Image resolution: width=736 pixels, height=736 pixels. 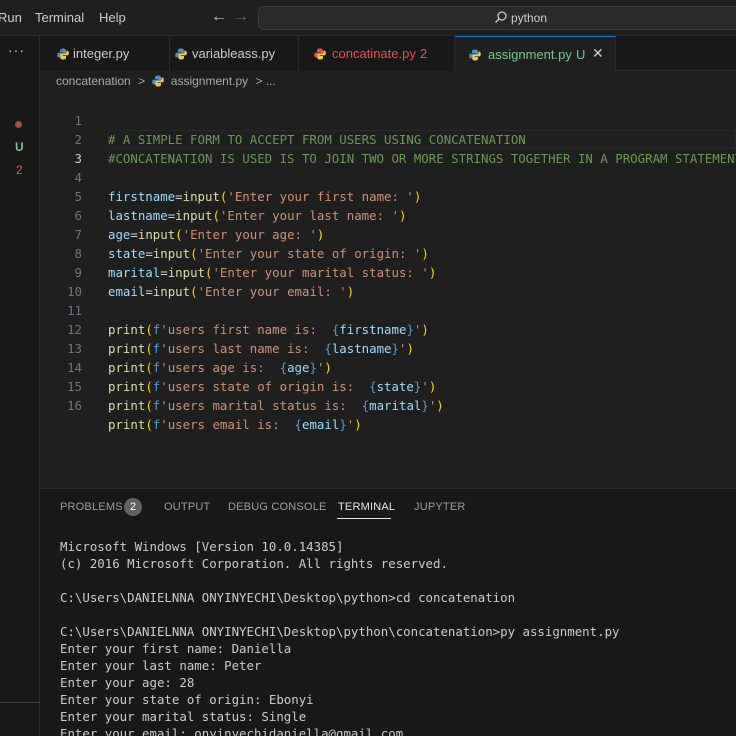 I want to click on forward-arrow-icon: →, so click(x=241, y=17).